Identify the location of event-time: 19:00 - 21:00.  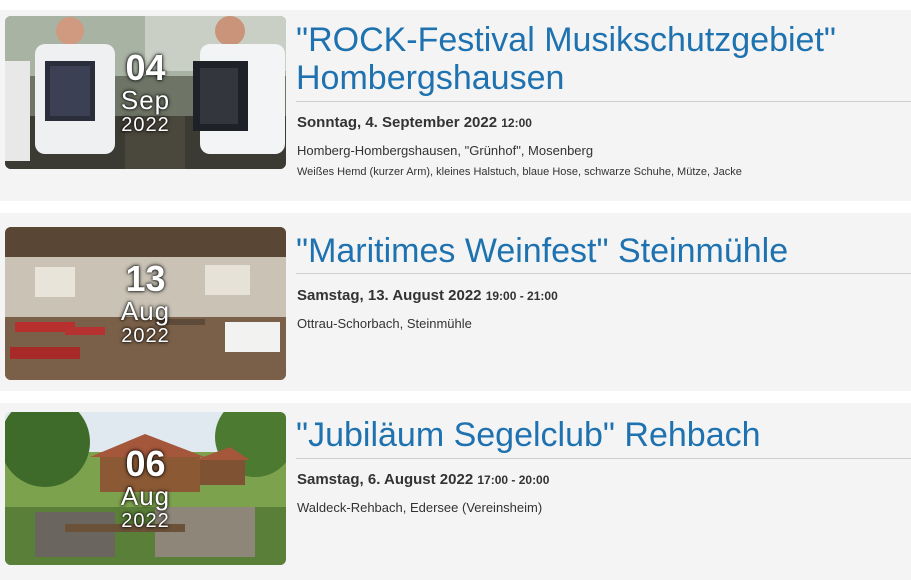
(521, 296).